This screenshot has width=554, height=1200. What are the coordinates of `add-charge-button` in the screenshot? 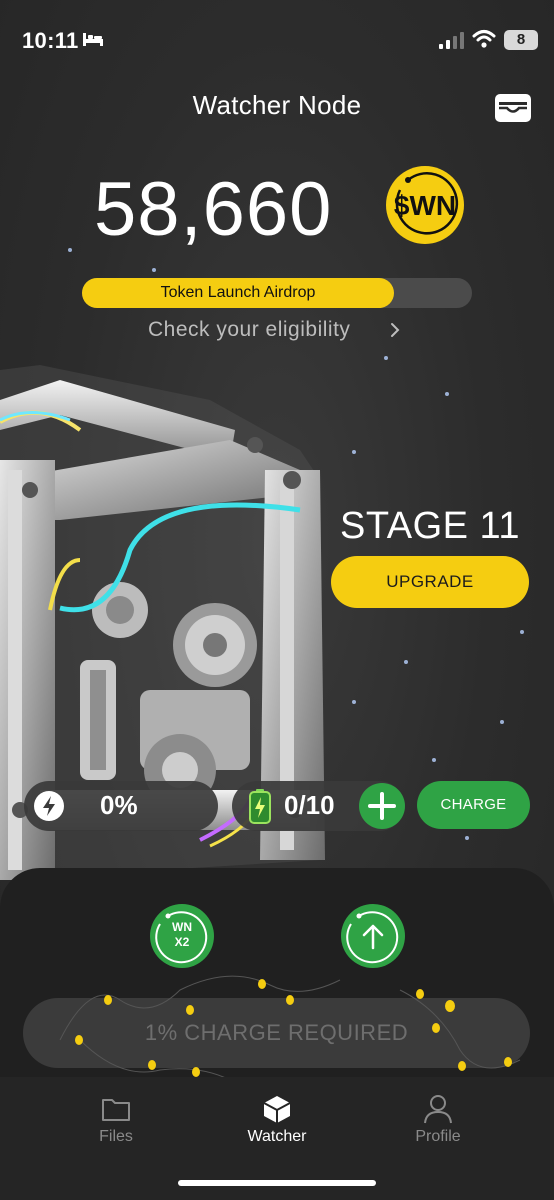 It's located at (382, 806).